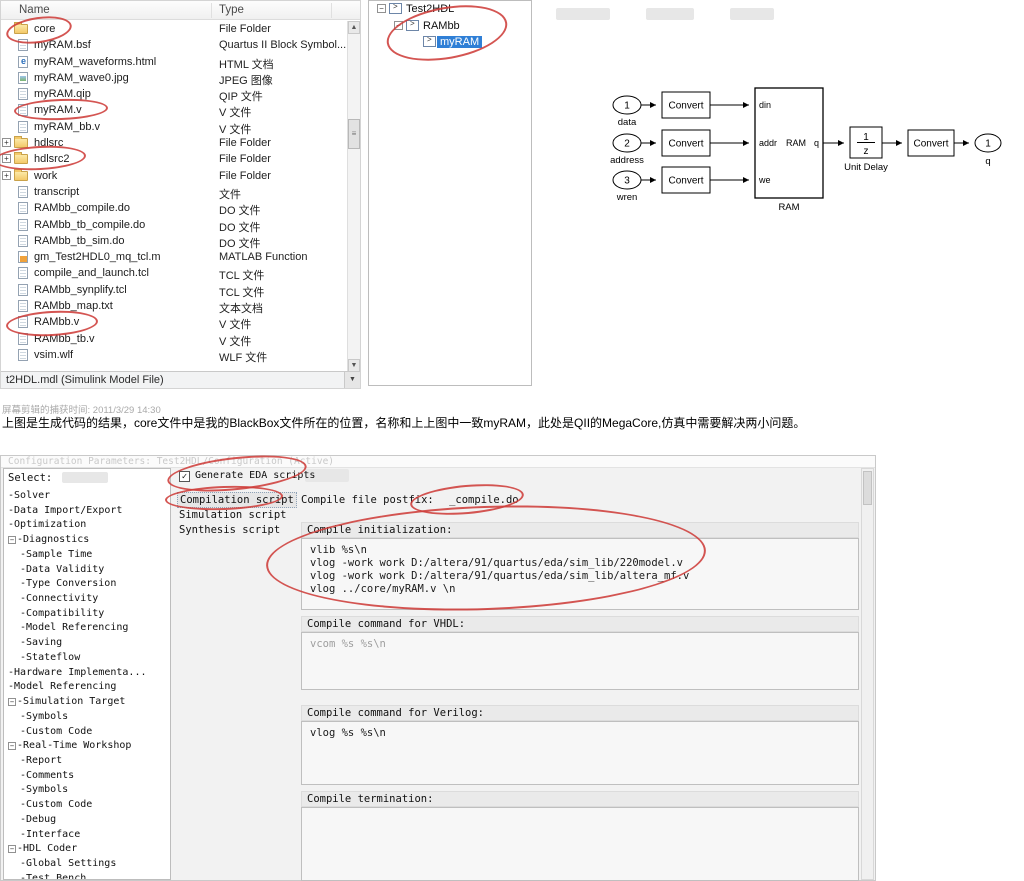 Image resolution: width=1024 pixels, height=881 pixels. I want to click on settings-tree-item: − -Real-Time Workshop, so click(87, 746).